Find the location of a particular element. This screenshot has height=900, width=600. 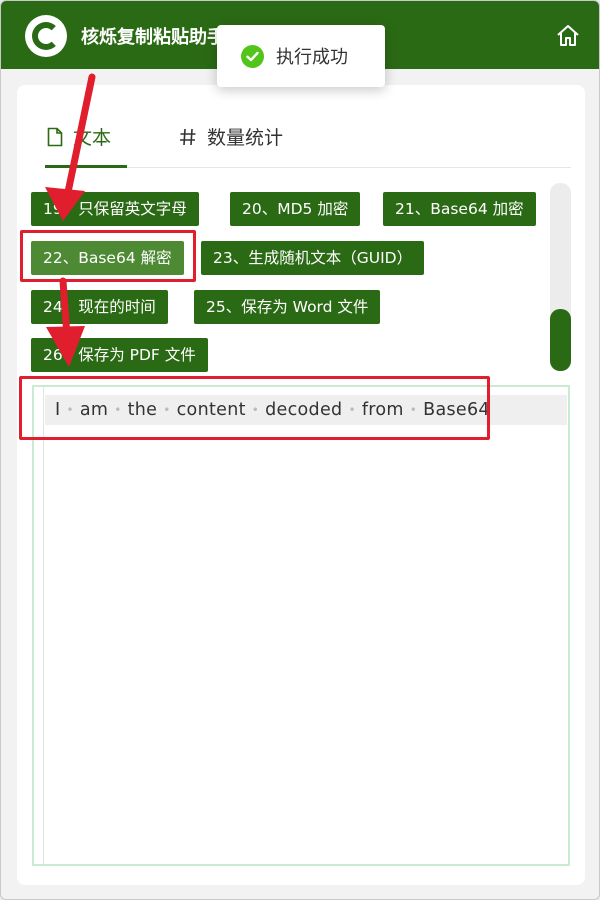

scrollbar-thumb is located at coordinates (560, 340).